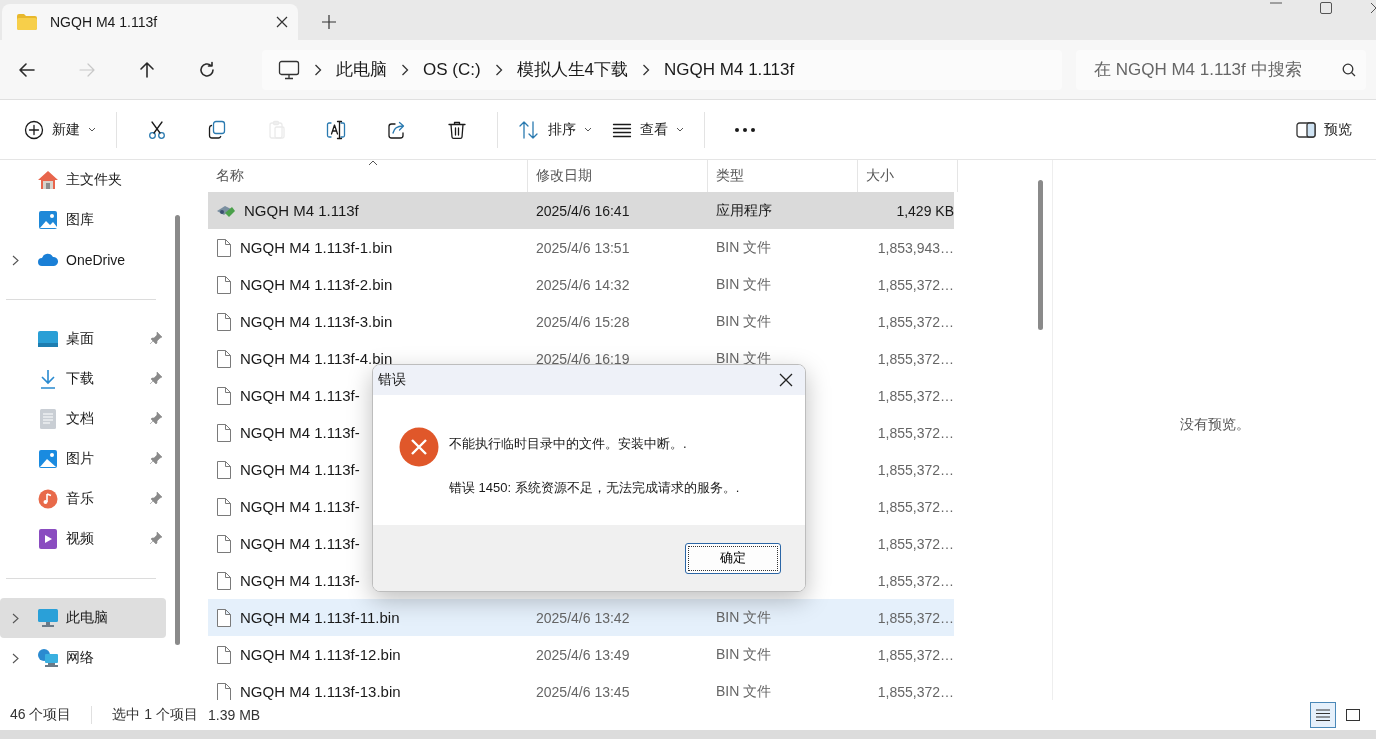 This screenshot has width=1376, height=739. Describe the element at coordinates (320, 691) in the screenshot. I see `file-name: NGQH M4 1.113f-13.bin` at that location.